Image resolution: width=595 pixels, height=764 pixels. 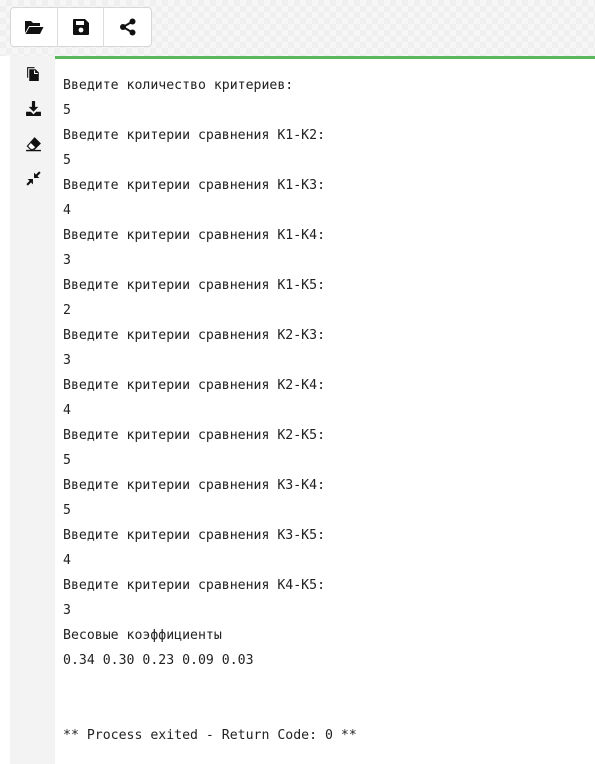 I want to click on output-line: 0.34 0.30 0.23 0.09 0.03, so click(x=158, y=660).